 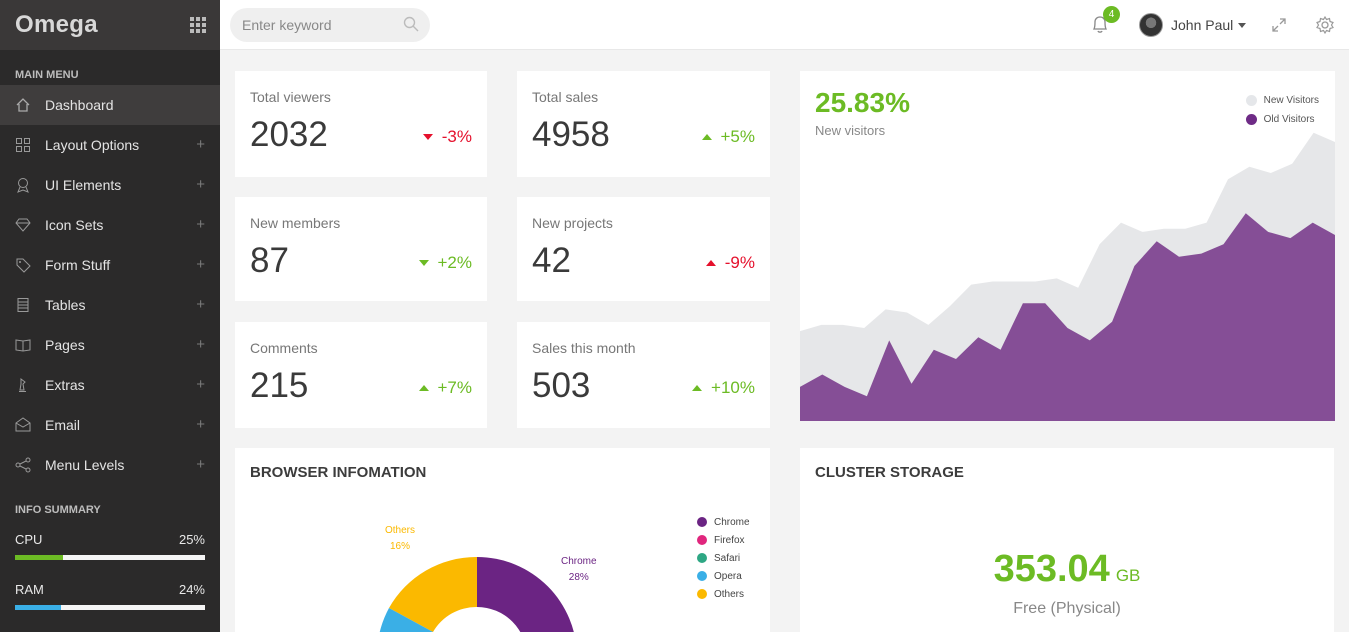 I want to click on stat-label: Comments, so click(x=284, y=348).